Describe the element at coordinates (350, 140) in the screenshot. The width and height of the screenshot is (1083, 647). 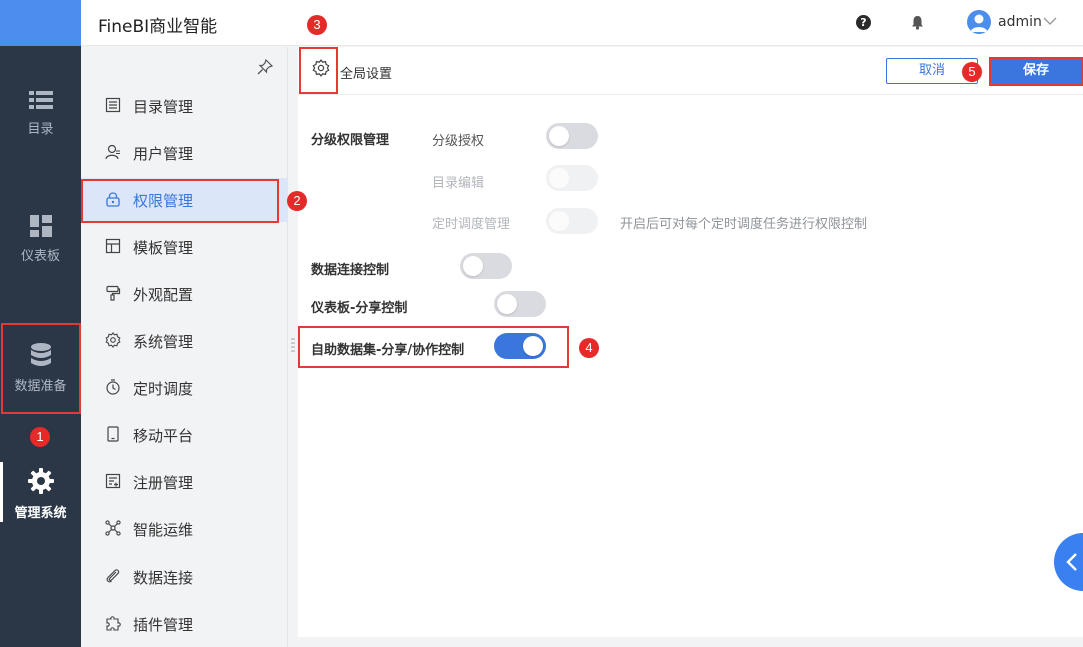
I see `graded-permission-label: 分级权限管理` at that location.